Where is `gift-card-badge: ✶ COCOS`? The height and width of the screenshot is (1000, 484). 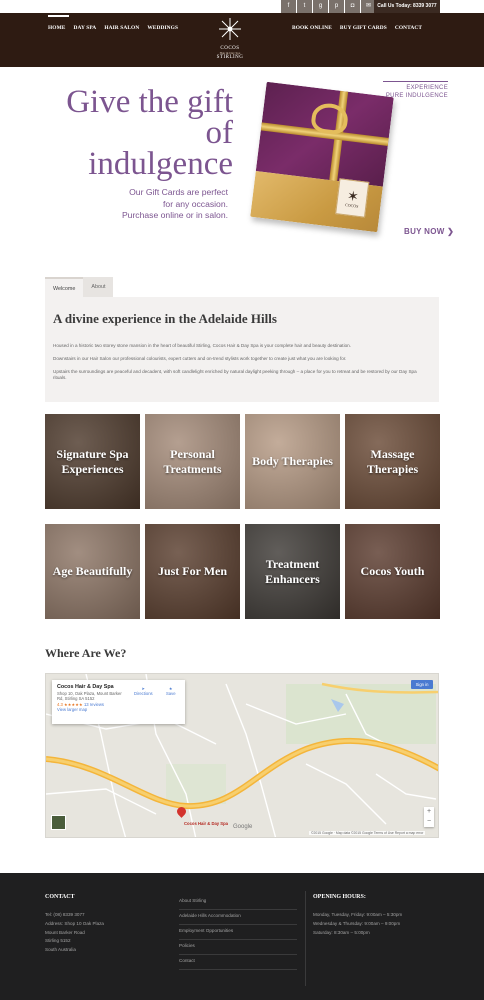 gift-card-badge: ✶ COCOS is located at coordinates (352, 198).